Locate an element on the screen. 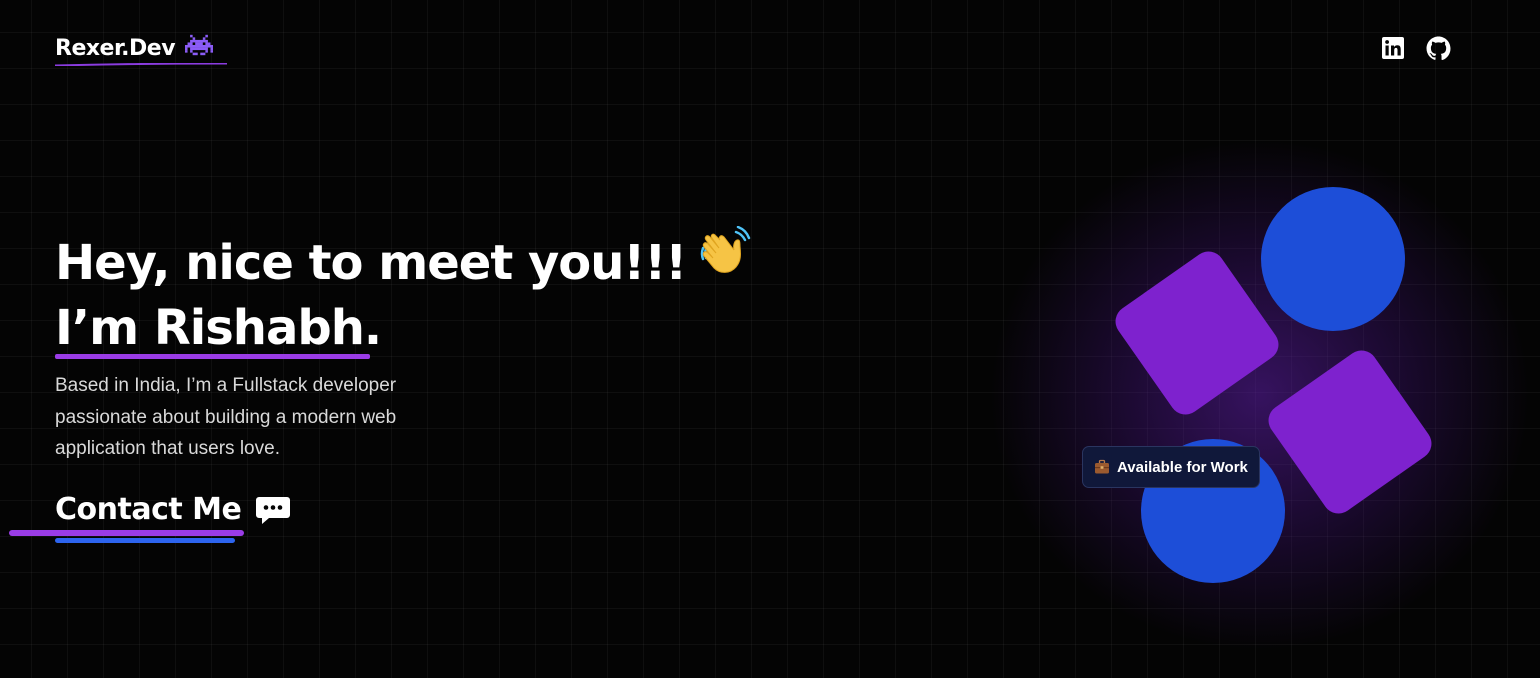 The image size is (1540, 678). linkedin-icon is located at coordinates (1393, 48).